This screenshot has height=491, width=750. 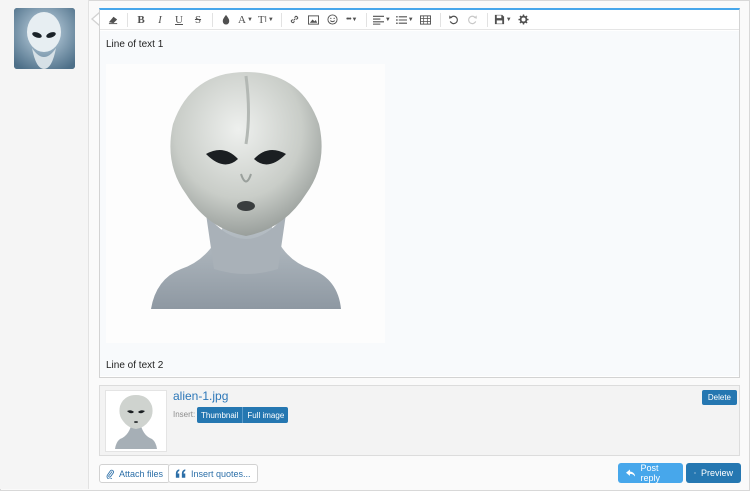 I want to click on alien-thumbnail-image, so click(x=136, y=422).